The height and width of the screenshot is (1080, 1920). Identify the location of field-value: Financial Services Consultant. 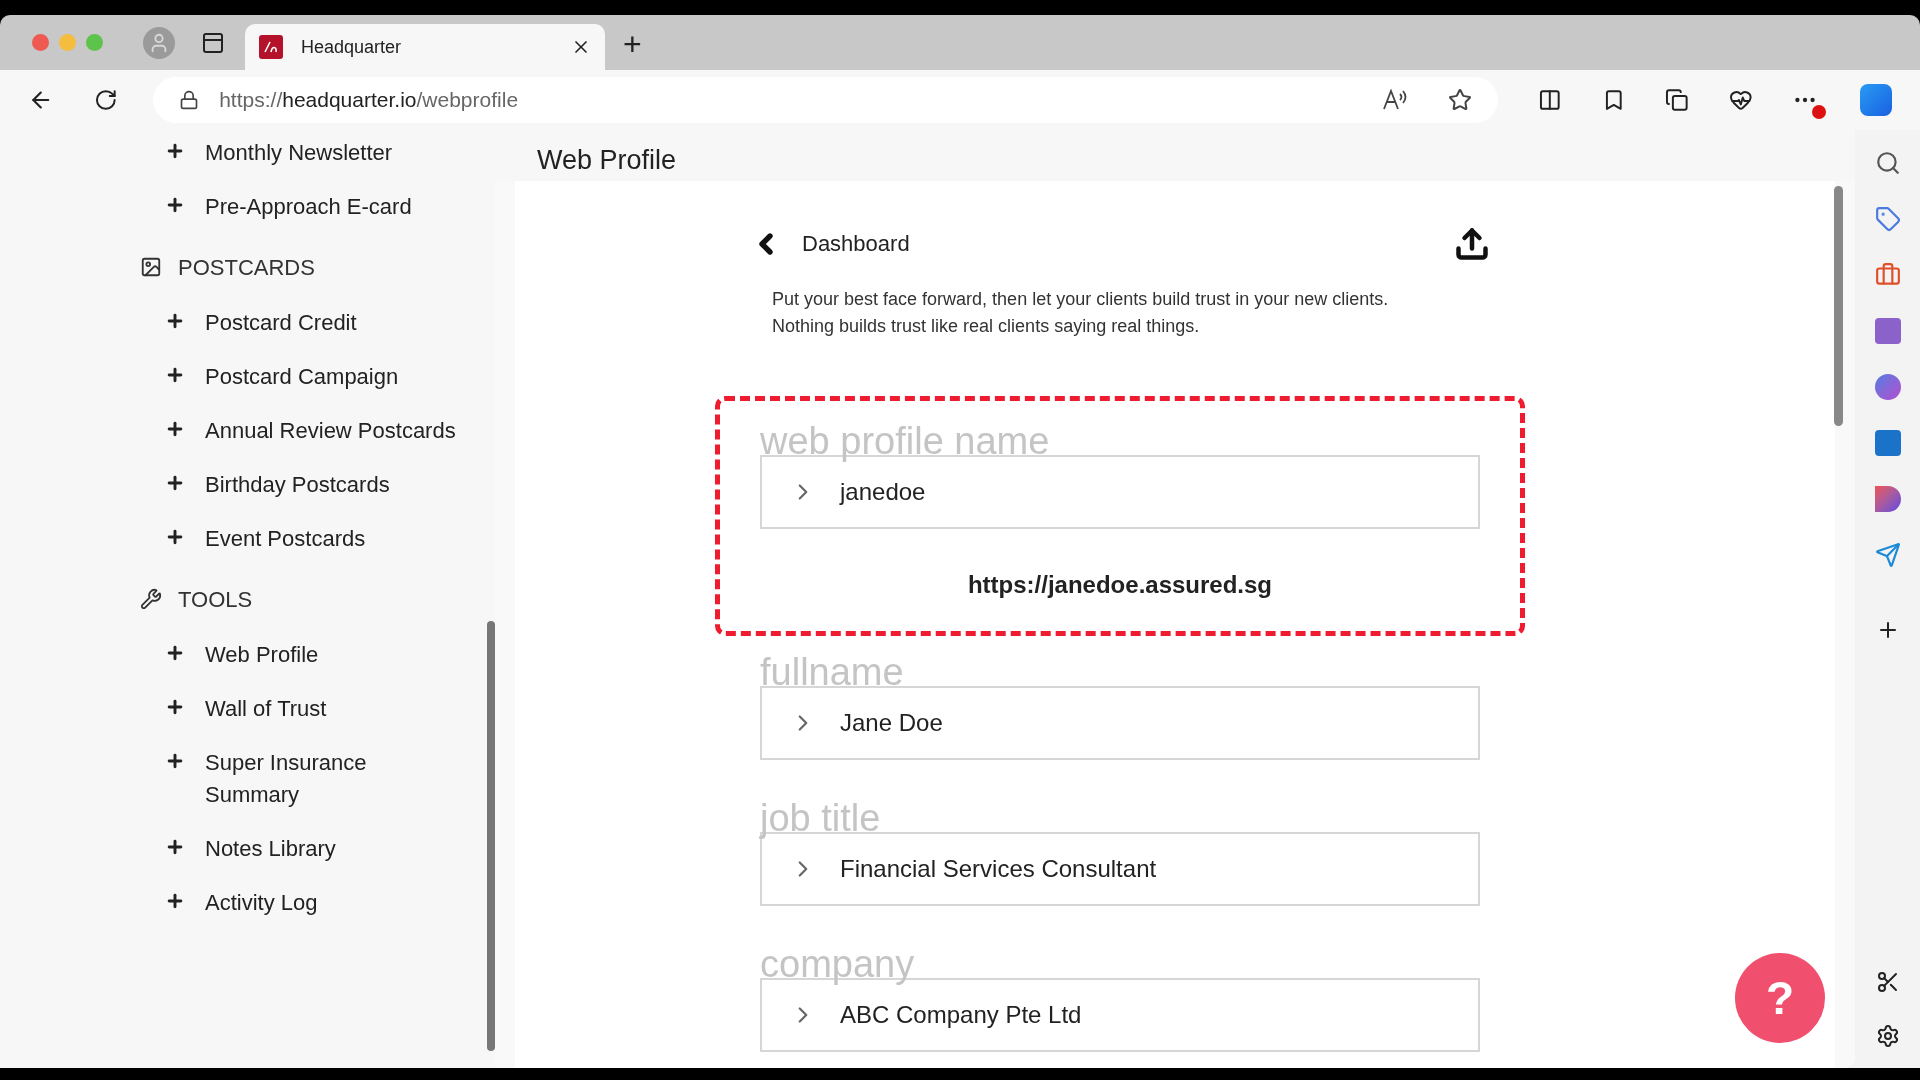
(998, 868).